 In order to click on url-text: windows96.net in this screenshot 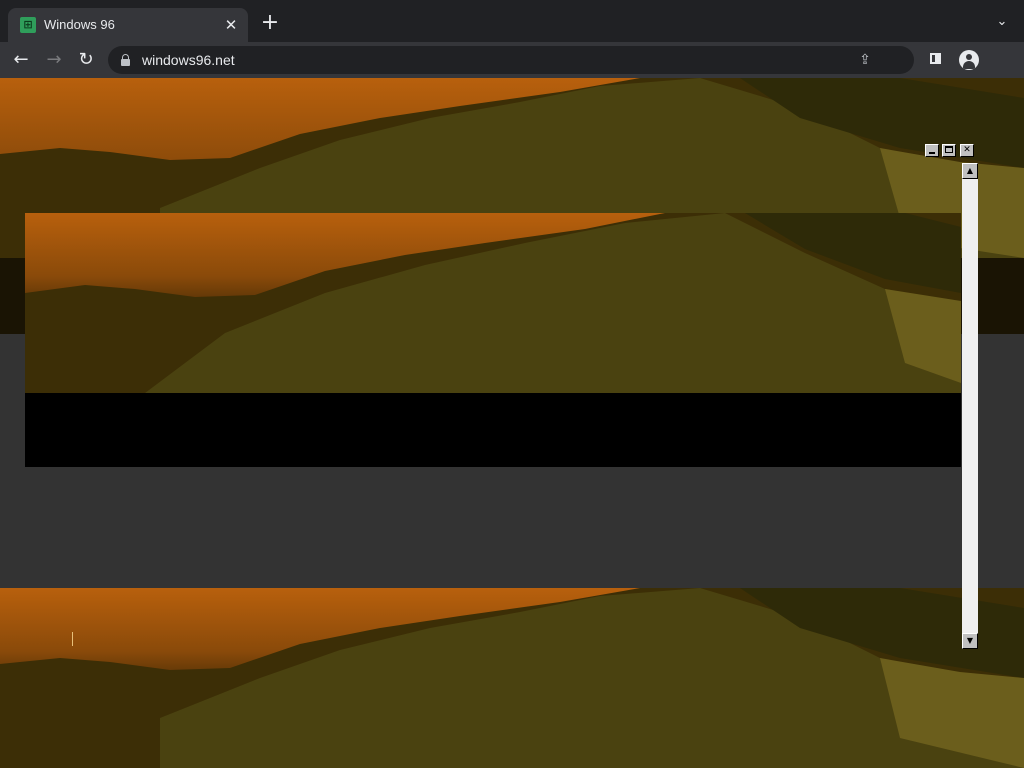, I will do `click(188, 60)`.